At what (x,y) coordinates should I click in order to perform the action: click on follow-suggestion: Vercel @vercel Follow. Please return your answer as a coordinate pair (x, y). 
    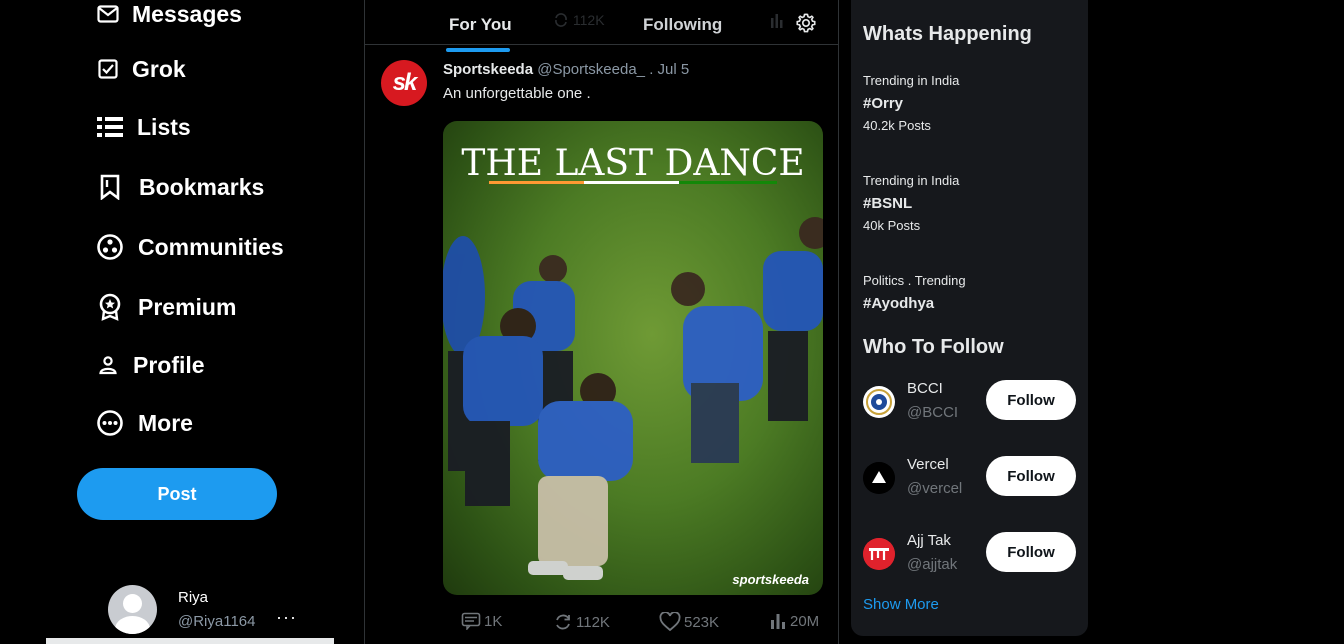
    Looking at the image, I should click on (970, 482).